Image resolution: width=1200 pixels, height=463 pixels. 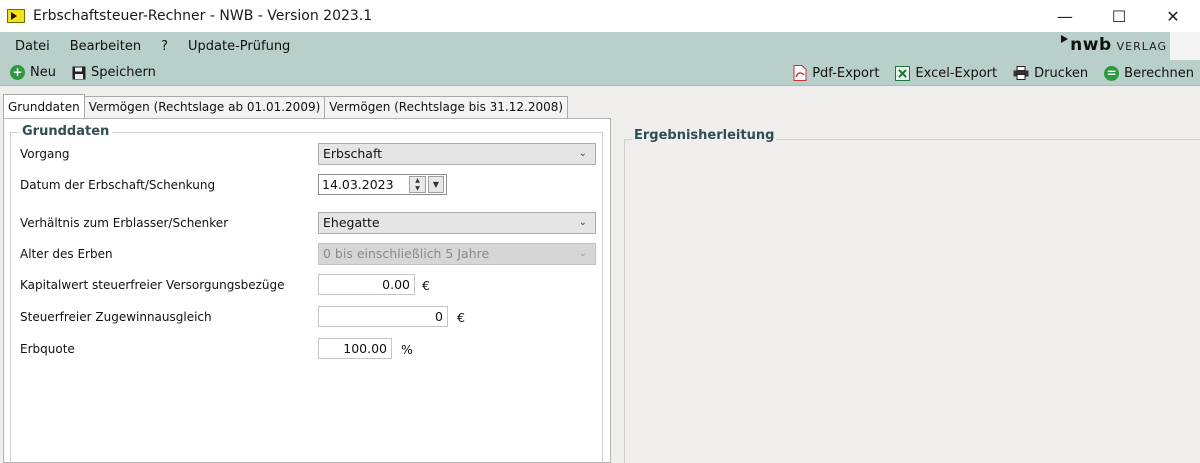 I want to click on brand-logo: nwb VERLAG, so click(x=1114, y=45).